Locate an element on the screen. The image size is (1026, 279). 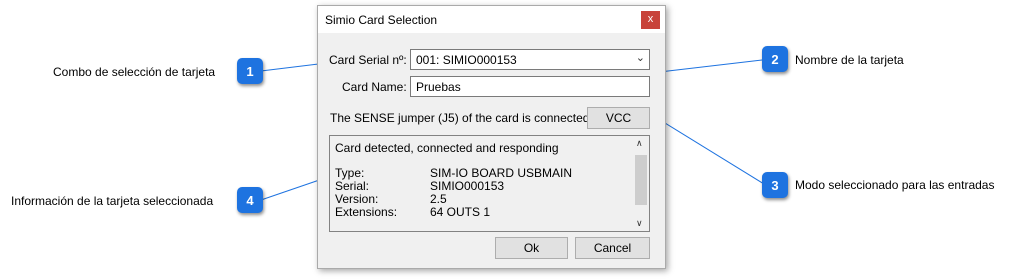
card-serial-label: Card Serial nº: is located at coordinates (368, 60).